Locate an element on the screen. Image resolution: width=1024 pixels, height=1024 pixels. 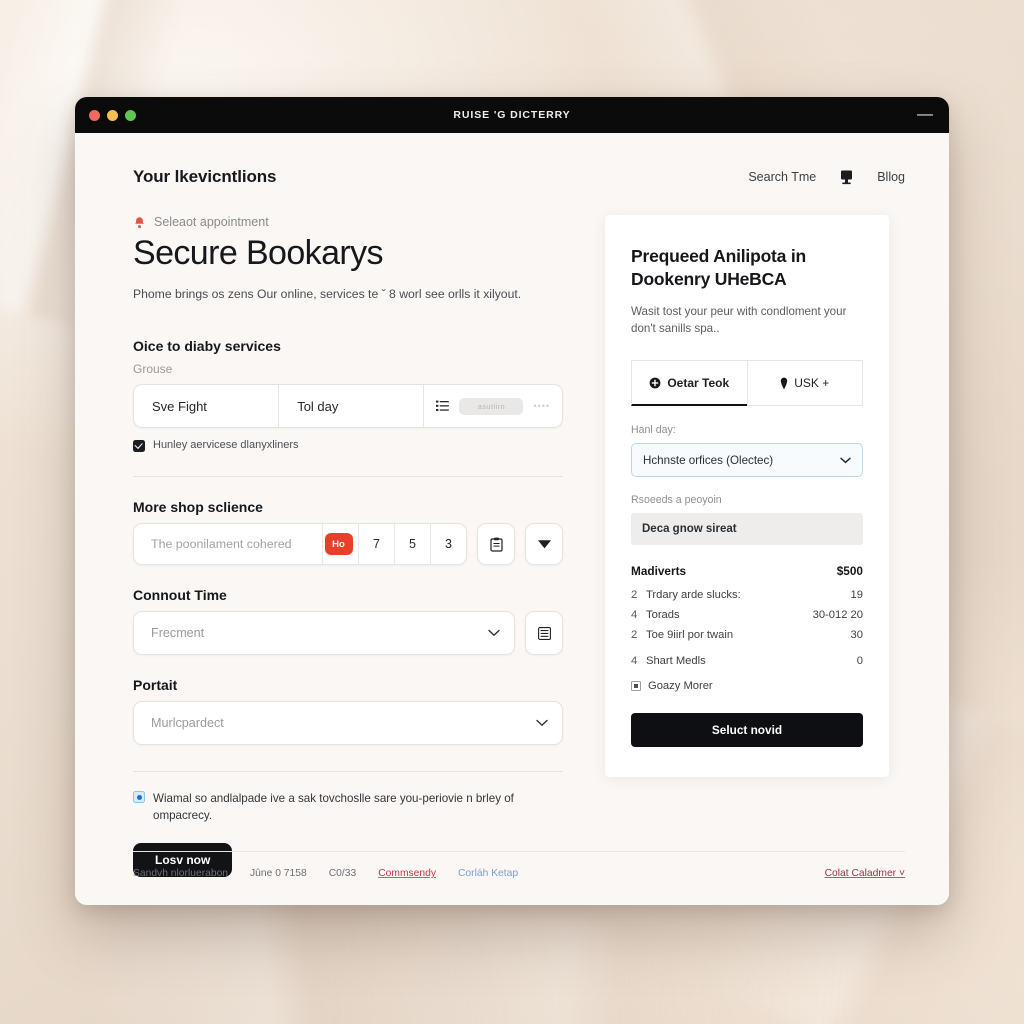
clipboard-button is located at coordinates (496, 544).